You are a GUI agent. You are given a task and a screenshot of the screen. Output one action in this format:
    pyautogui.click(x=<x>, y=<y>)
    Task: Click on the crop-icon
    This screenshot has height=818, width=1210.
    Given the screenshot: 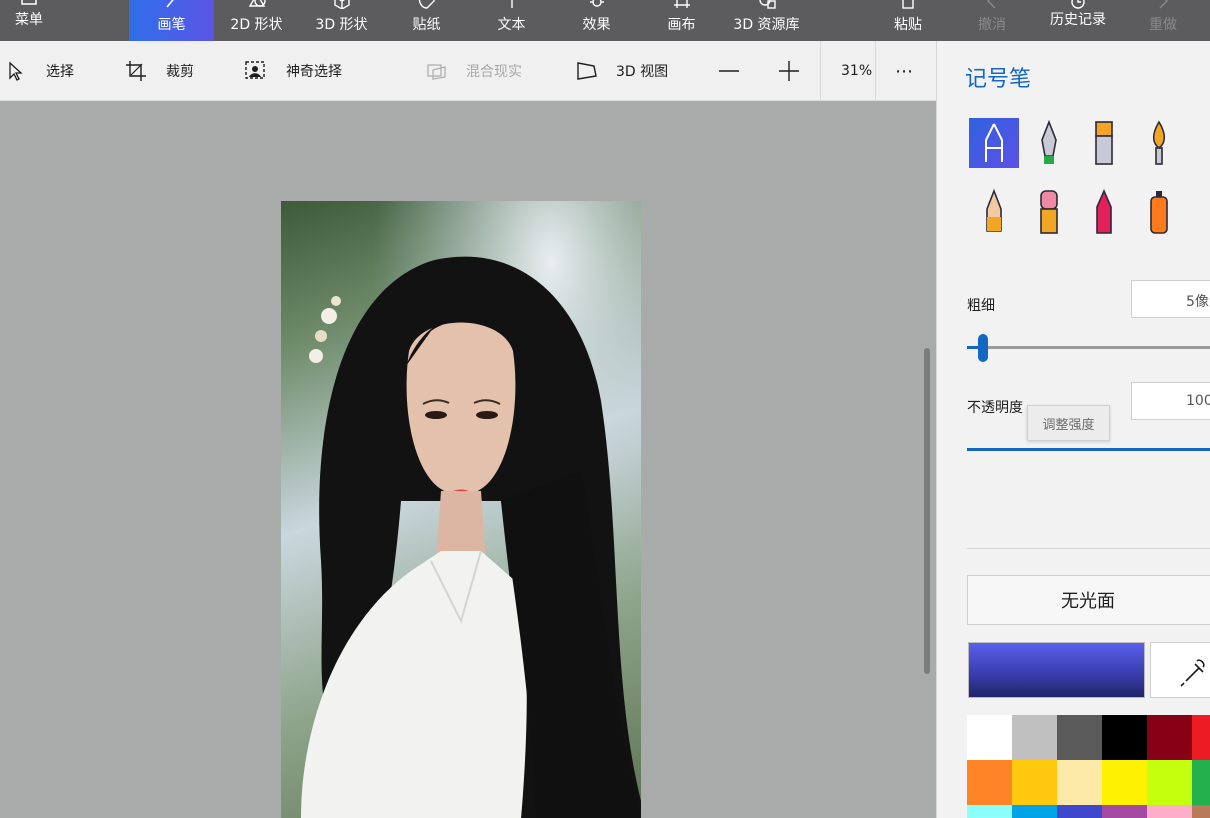 What is the action you would take?
    pyautogui.click(x=136, y=71)
    